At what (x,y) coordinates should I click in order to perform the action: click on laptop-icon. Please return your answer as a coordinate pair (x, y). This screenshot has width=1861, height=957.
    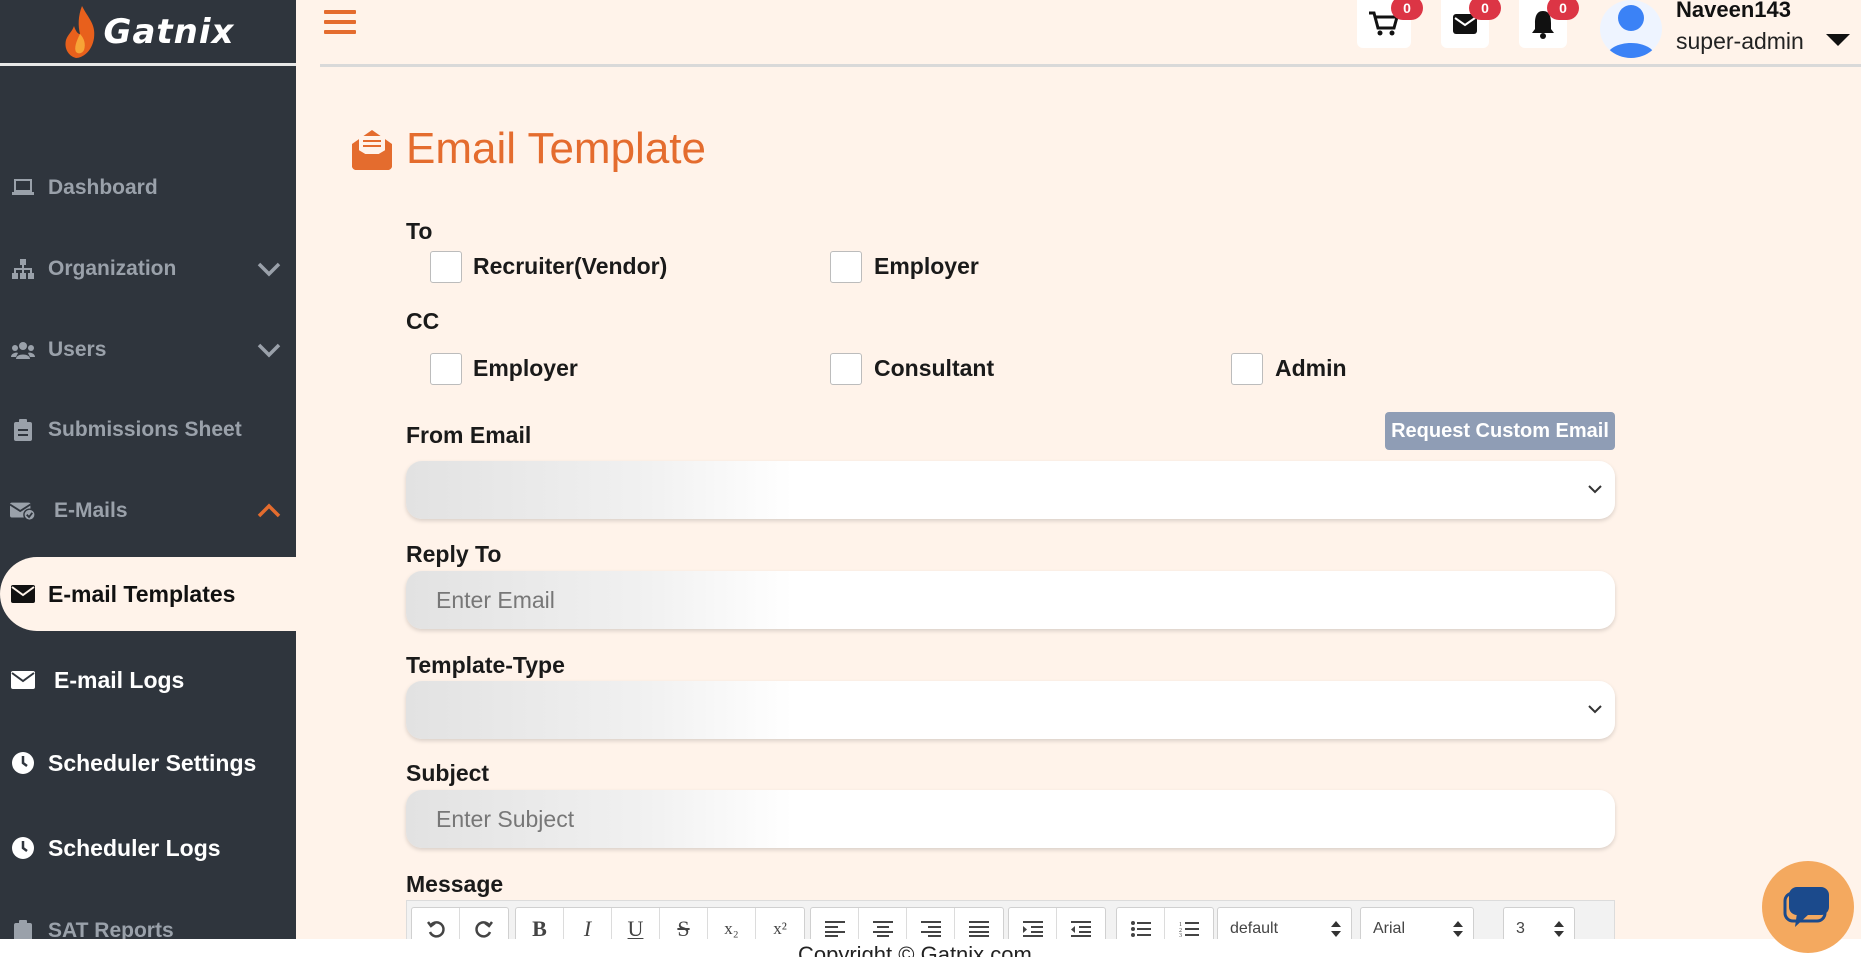
    Looking at the image, I should click on (23, 188).